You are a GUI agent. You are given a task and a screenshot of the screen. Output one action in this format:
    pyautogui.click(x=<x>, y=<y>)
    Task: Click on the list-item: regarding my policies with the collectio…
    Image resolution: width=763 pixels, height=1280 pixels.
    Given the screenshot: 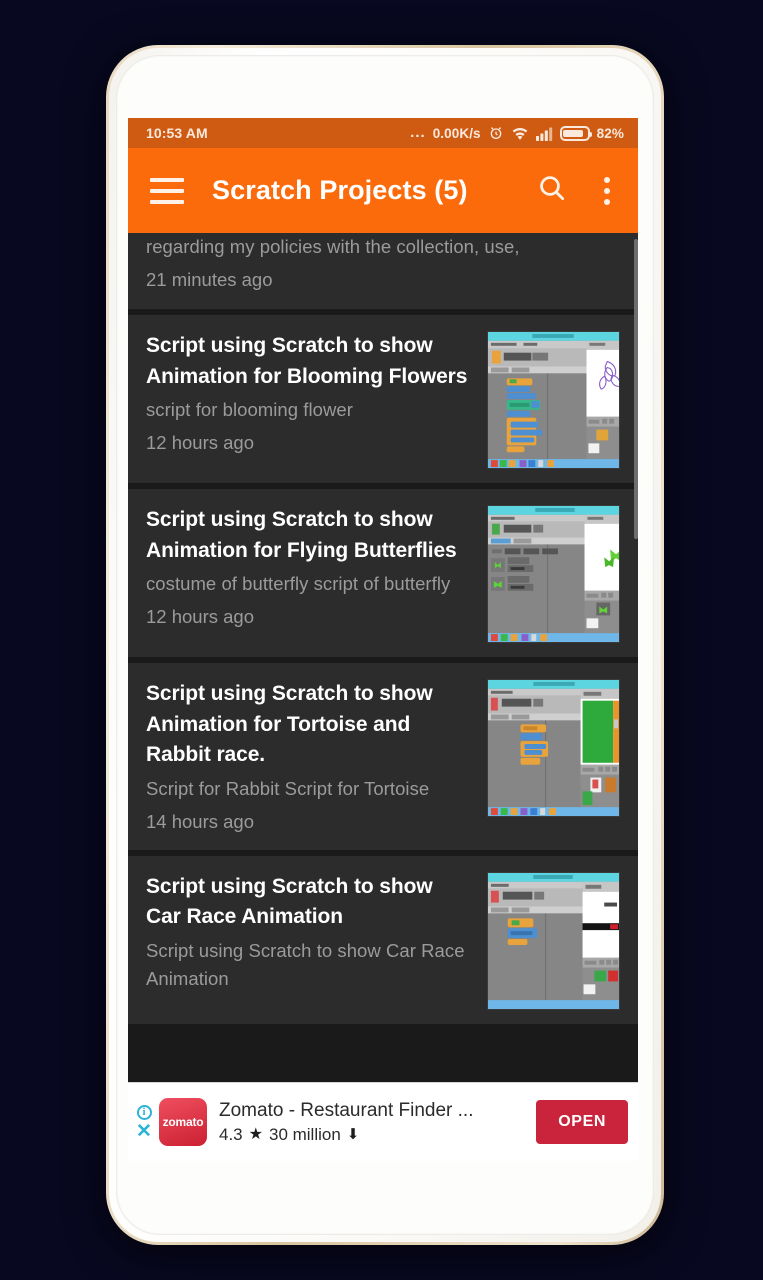 What is the action you would take?
    pyautogui.click(x=383, y=271)
    